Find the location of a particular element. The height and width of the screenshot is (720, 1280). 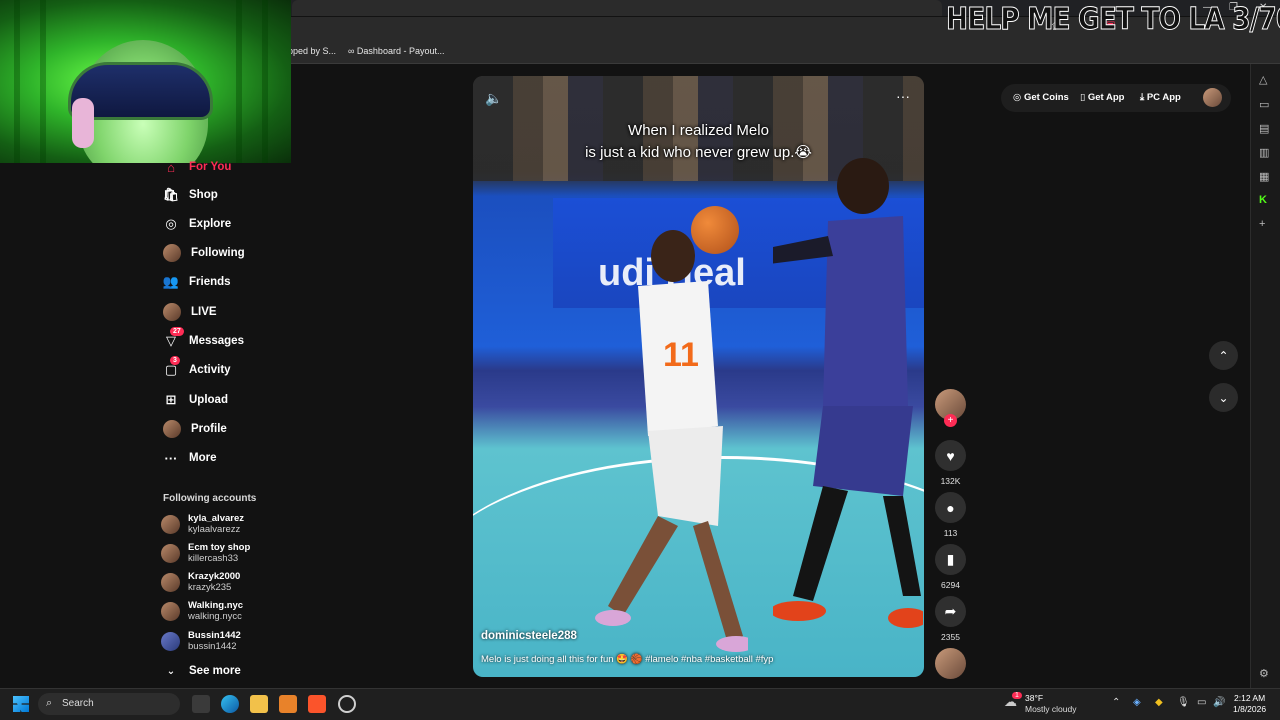

previous-video-button: ⌃ is located at coordinates (1223, 355).